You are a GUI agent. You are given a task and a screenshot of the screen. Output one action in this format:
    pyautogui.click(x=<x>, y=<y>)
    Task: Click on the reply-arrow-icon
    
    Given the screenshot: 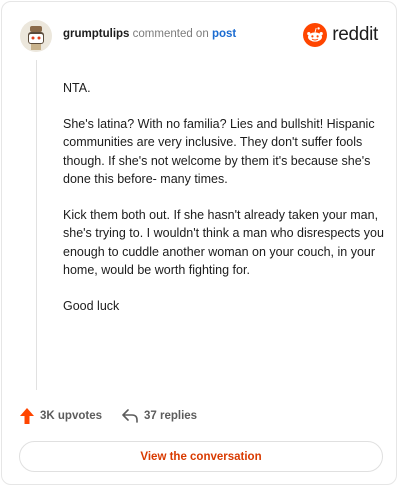 What is the action you would take?
    pyautogui.click(x=130, y=416)
    